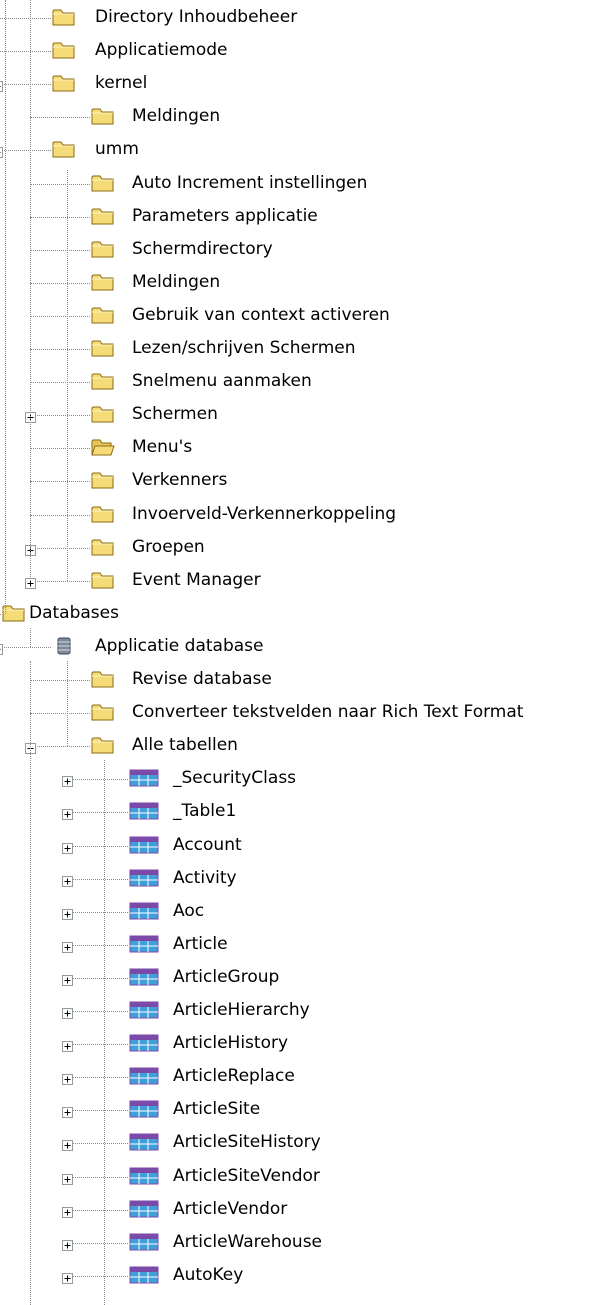 This screenshot has width=603, height=1305. Describe the element at coordinates (301, 746) in the screenshot. I see `tree-item: Alle tabellen` at that location.